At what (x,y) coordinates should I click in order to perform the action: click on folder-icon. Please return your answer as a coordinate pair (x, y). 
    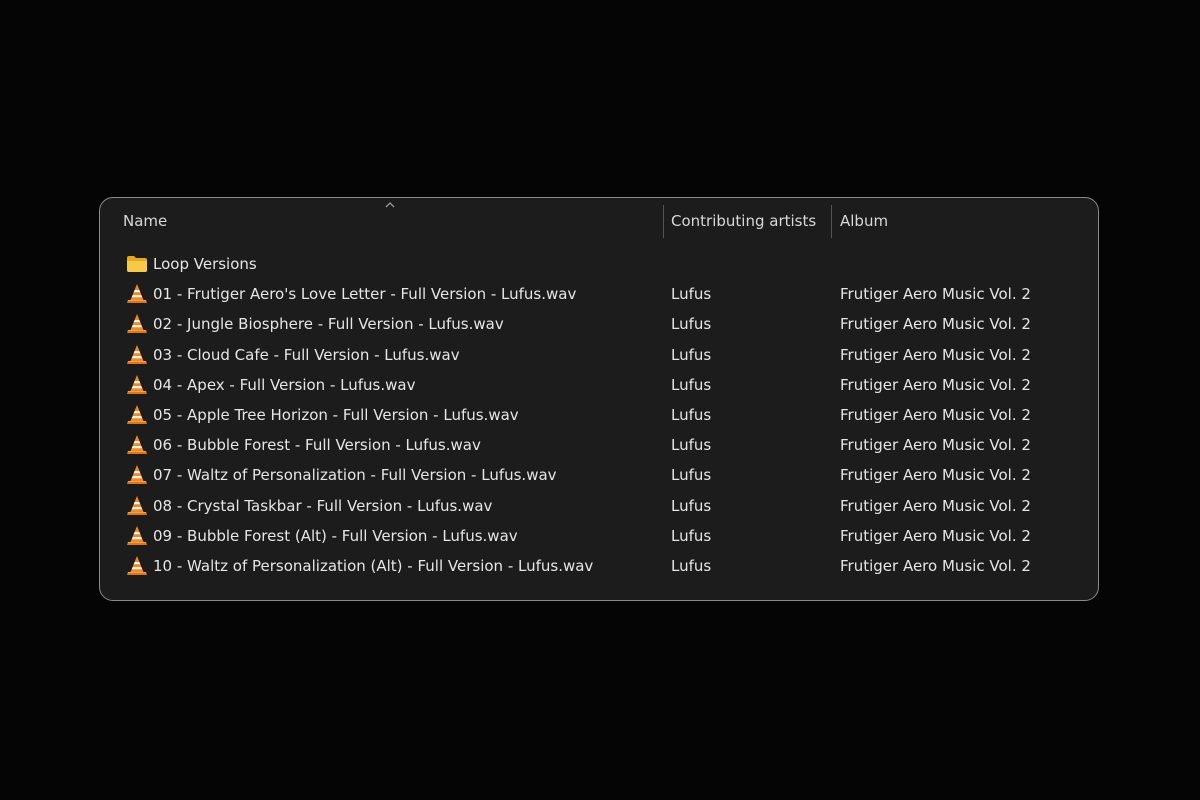
    Looking at the image, I should click on (137, 264).